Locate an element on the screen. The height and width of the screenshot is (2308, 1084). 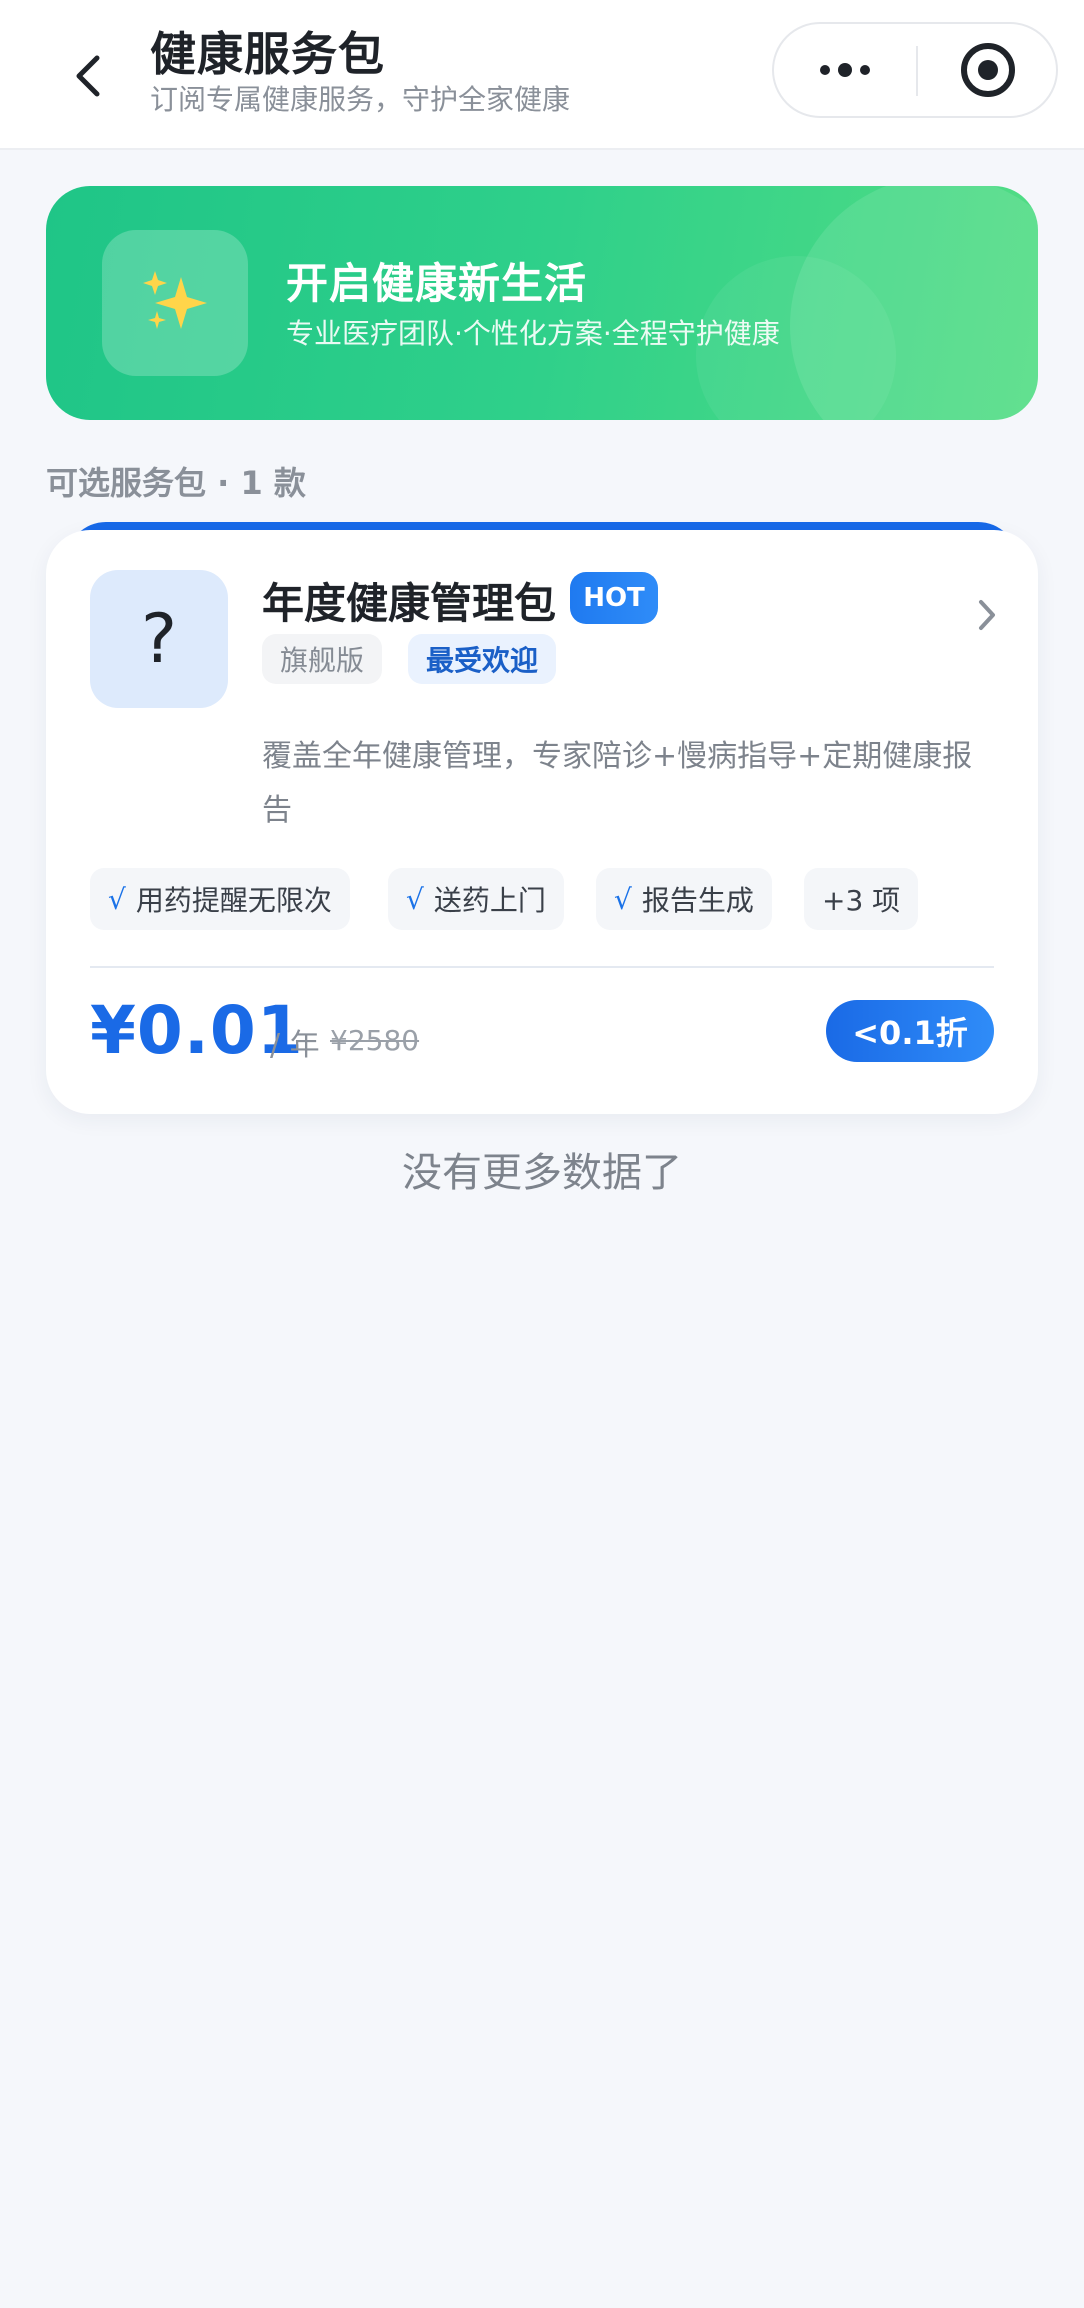
banner-icon-box is located at coordinates (175, 303).